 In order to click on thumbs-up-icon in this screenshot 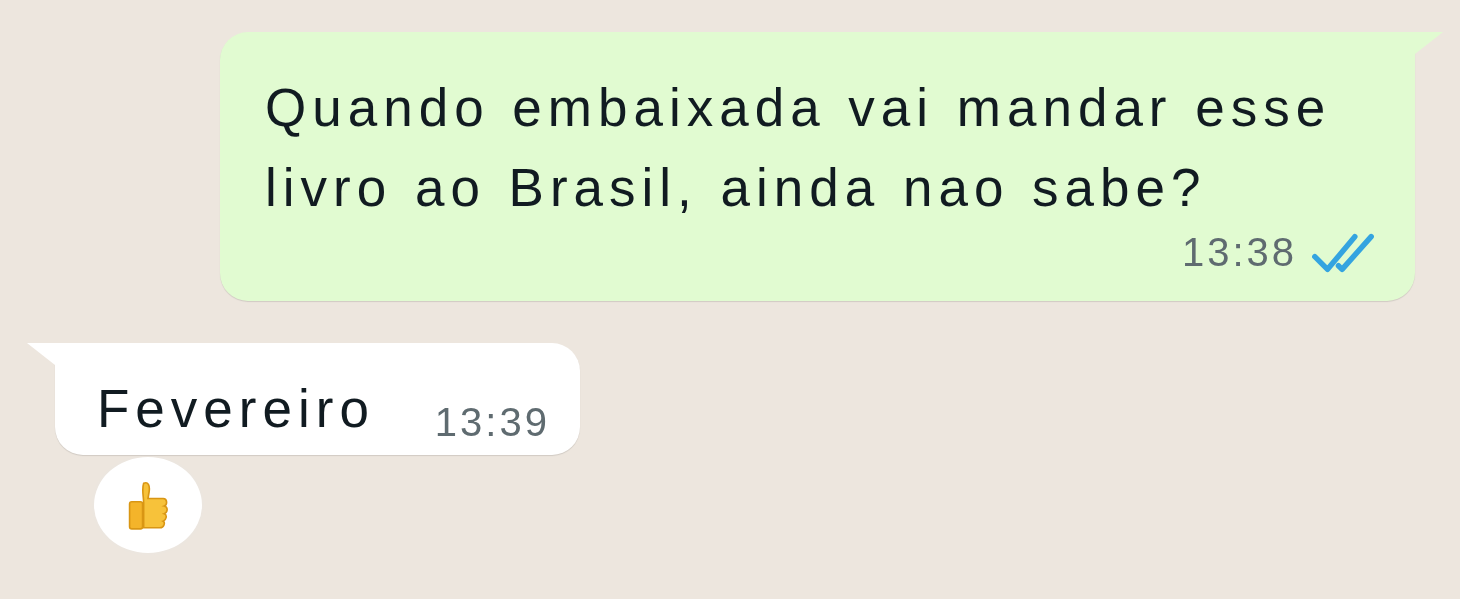, I will do `click(148, 505)`.